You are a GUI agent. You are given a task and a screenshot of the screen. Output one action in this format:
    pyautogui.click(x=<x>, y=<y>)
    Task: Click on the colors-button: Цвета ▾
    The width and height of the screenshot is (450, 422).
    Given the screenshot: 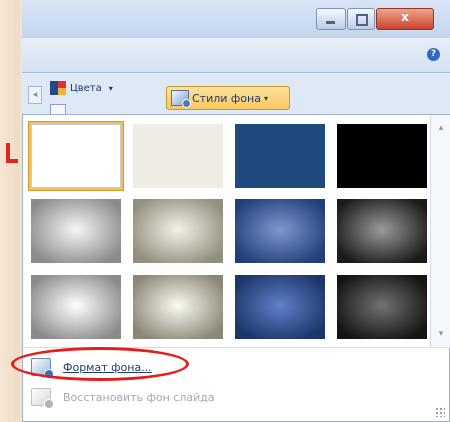 What is the action you would take?
    pyautogui.click(x=81, y=88)
    